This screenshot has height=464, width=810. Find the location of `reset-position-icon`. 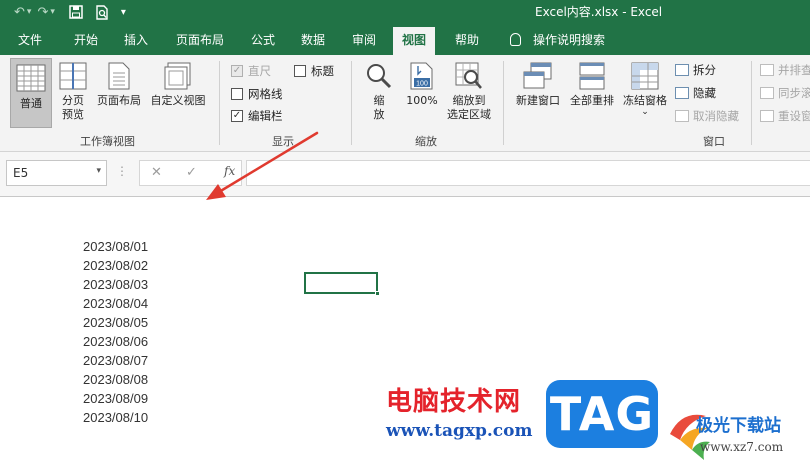

reset-position-icon is located at coordinates (767, 116).